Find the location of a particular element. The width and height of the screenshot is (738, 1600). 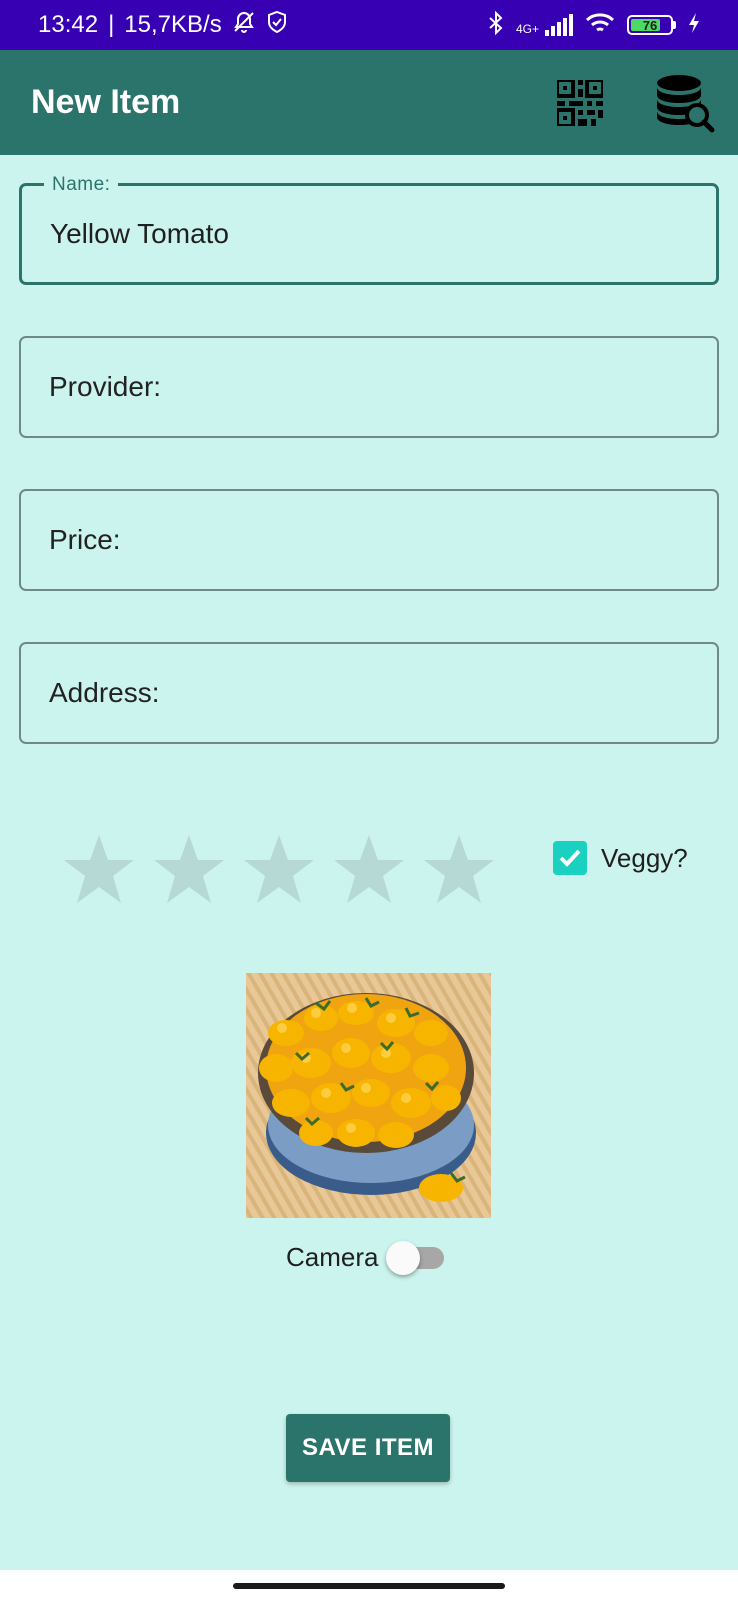

navigation-bar is located at coordinates (369, 1585).